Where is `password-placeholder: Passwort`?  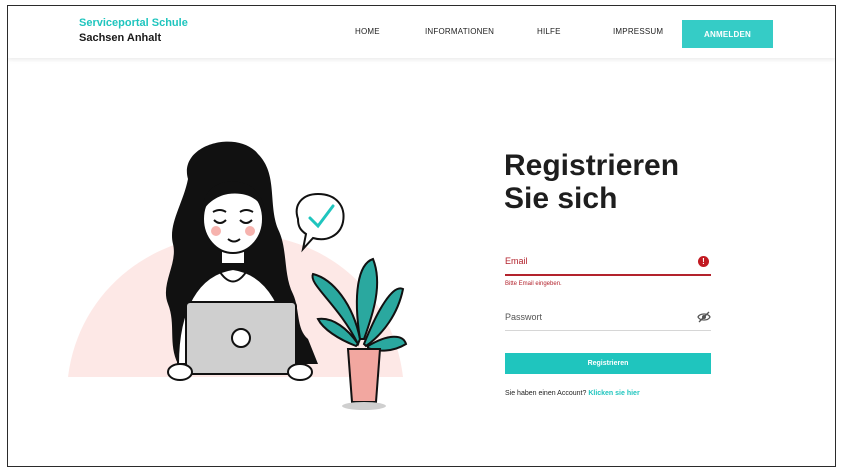 password-placeholder: Passwort is located at coordinates (524, 317).